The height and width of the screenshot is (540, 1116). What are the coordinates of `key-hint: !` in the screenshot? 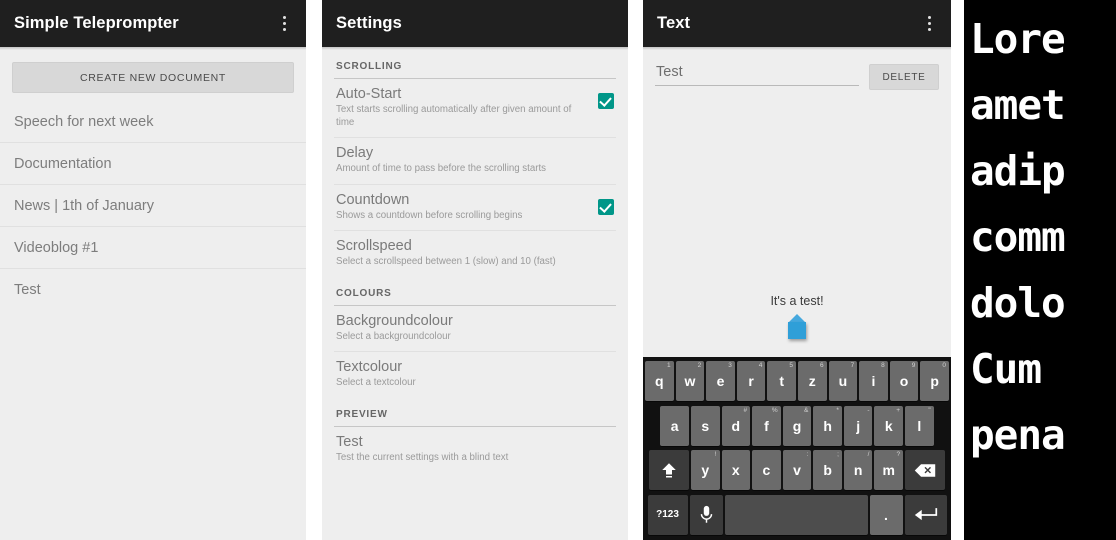 It's located at (715, 455).